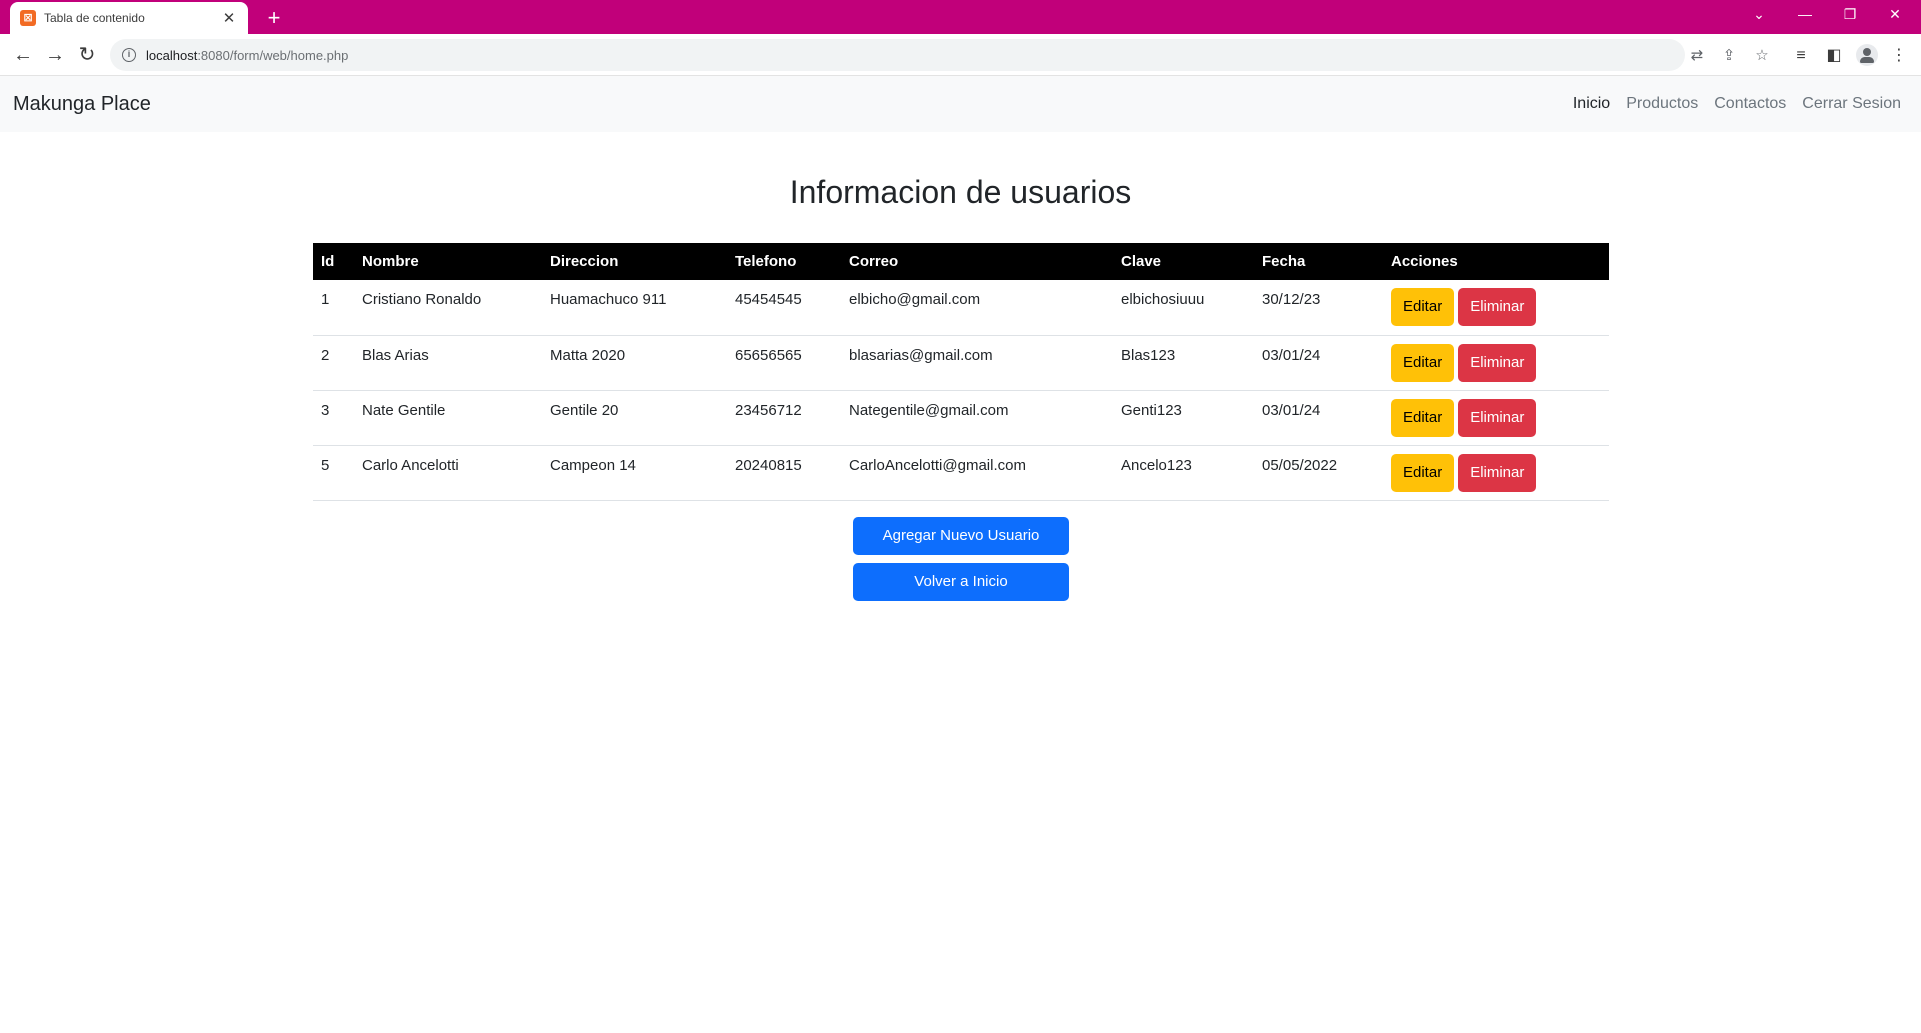  I want to click on back-arrow-icon: ←, so click(23, 55).